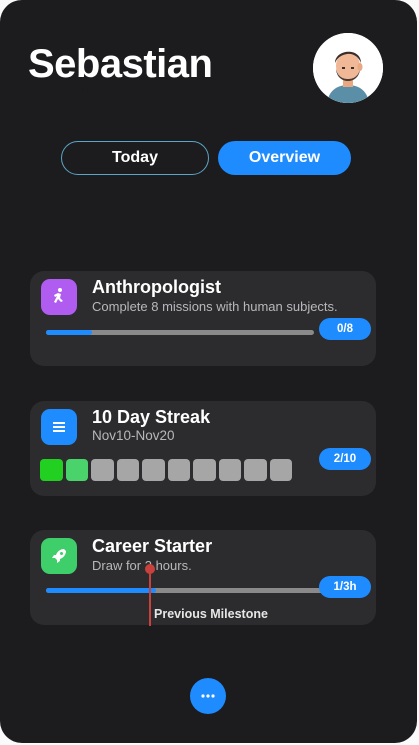 This screenshot has width=419, height=745. What do you see at coordinates (166, 470) in the screenshot?
I see `streak-days` at bounding box center [166, 470].